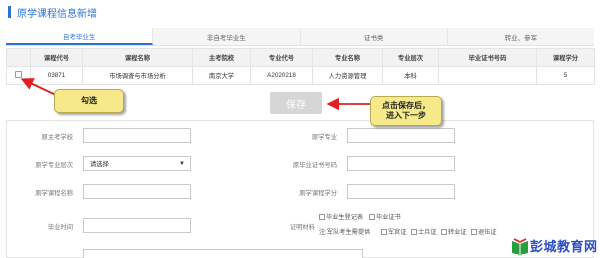 The width and height of the screenshot is (600, 258). I want to click on annotation-arrows, so click(195, 94).